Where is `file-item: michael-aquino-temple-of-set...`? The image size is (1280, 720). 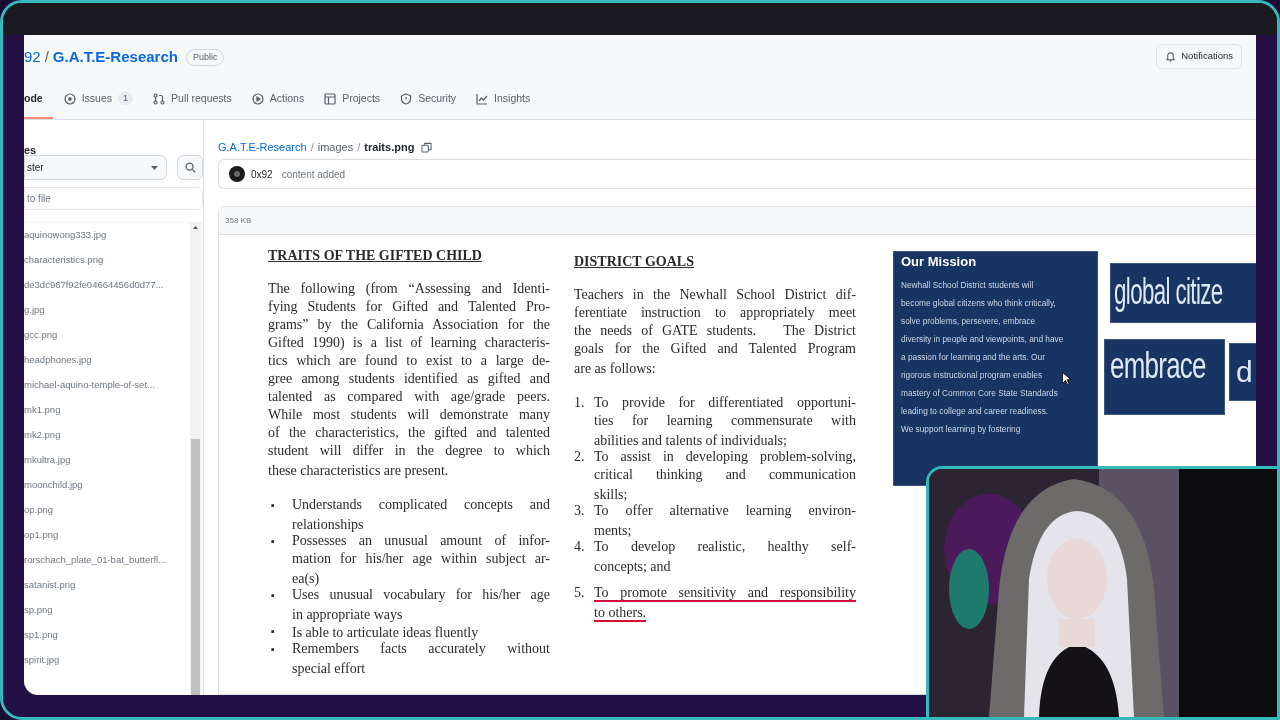
file-item: michael-aquino-temple-of-set... is located at coordinates (89, 385).